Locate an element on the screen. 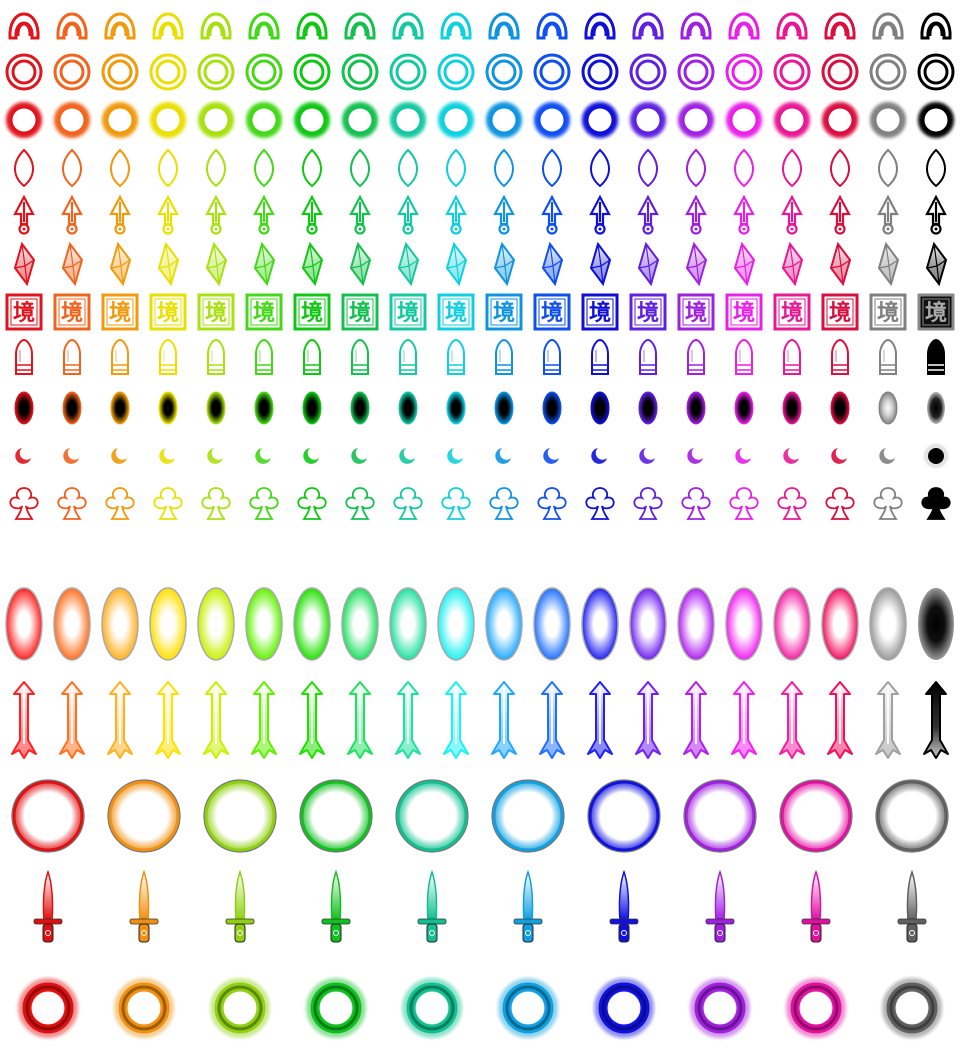  kanji-tile-sprite-15: 境 is located at coordinates (696, 312).